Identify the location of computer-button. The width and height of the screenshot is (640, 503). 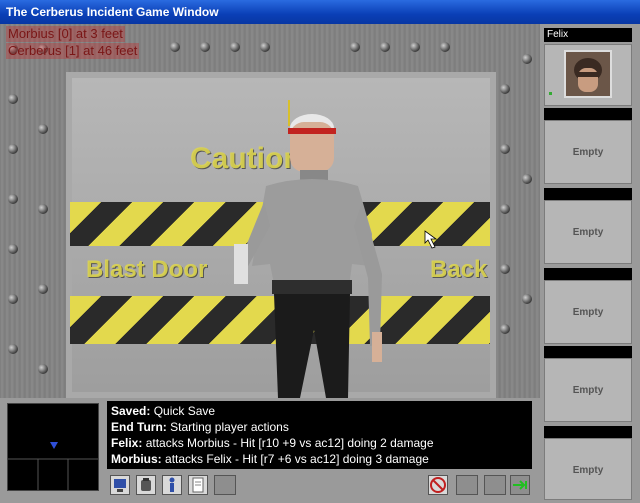
(120, 485).